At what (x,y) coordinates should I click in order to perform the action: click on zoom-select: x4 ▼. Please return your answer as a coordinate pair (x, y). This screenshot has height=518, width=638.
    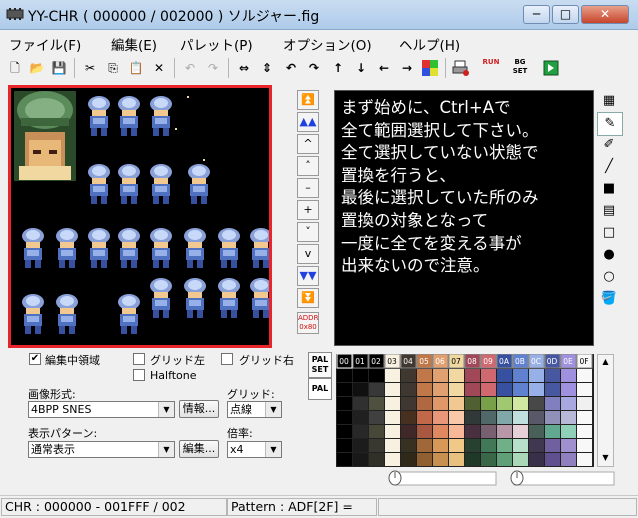
    Looking at the image, I should click on (254, 449).